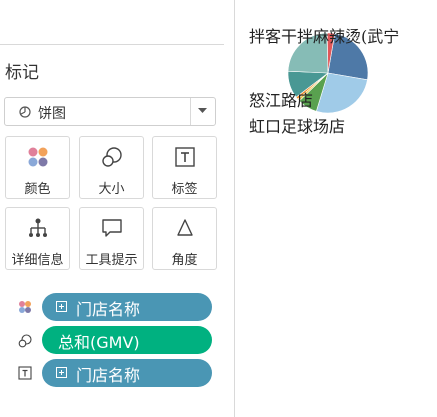  What do you see at coordinates (111, 238) in the screenshot?
I see `tooltip-card: 工具提示` at bounding box center [111, 238].